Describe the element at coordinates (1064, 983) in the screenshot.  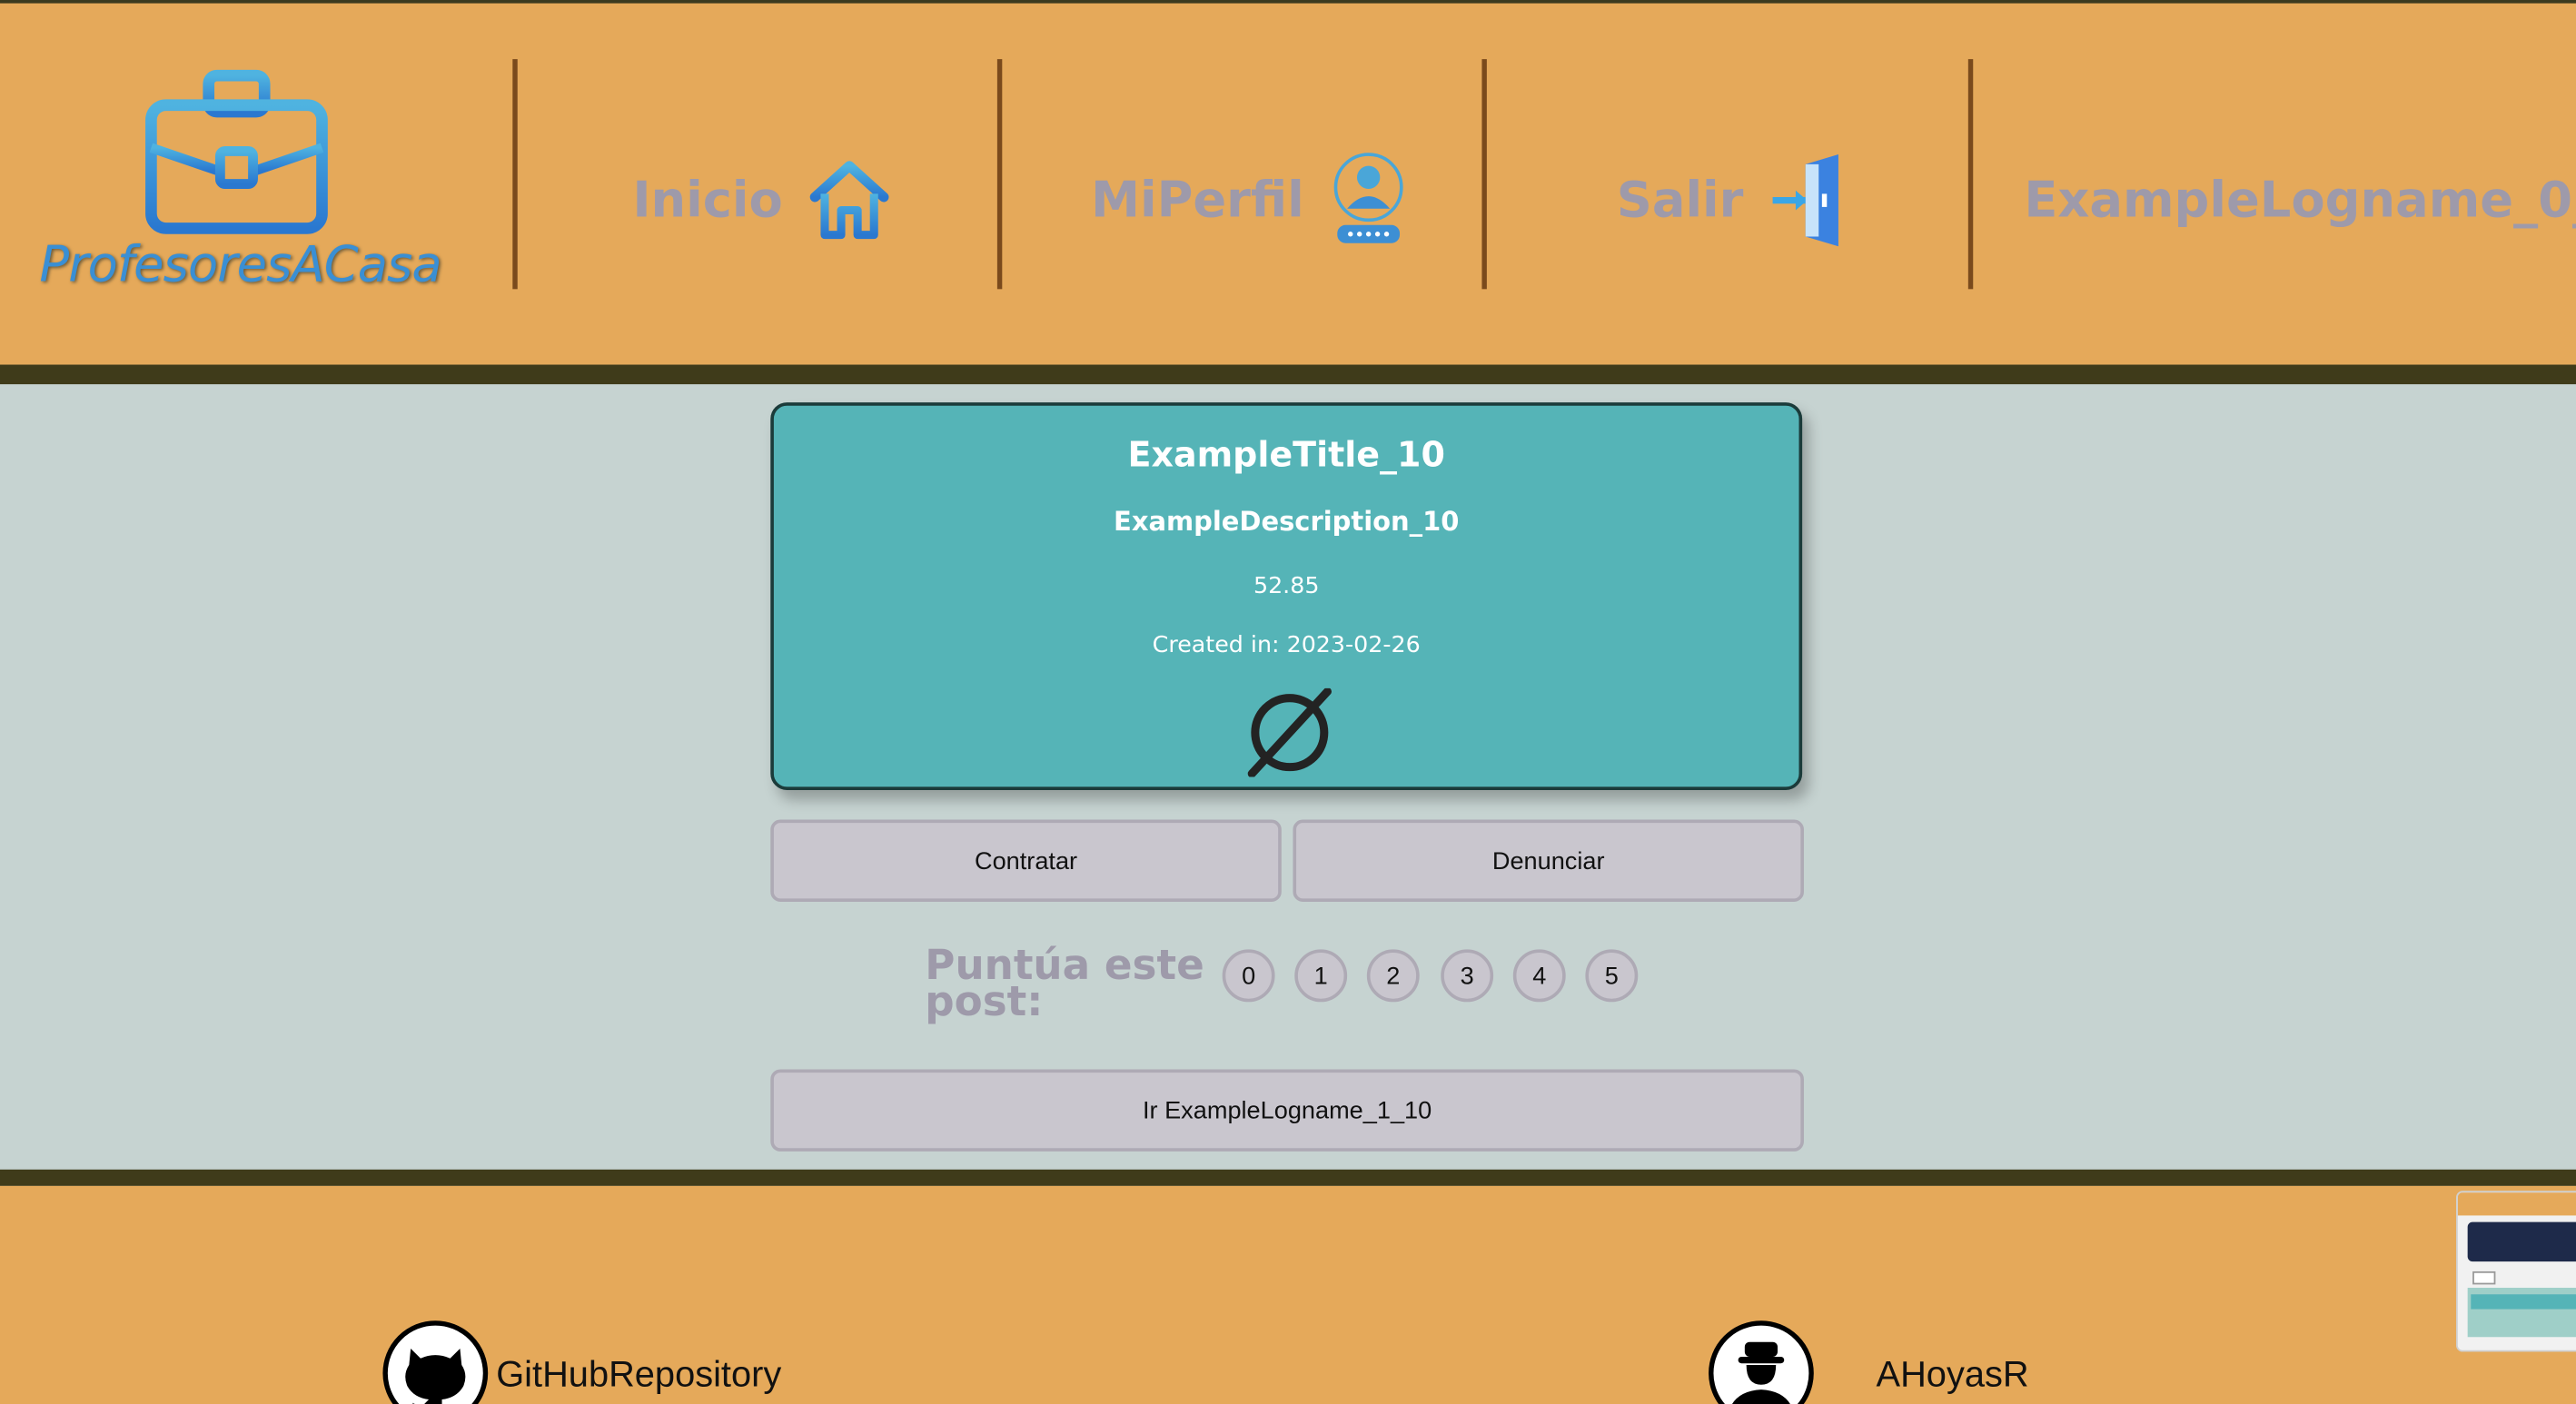
I see `rating-label: Puntúa este post:` at that location.